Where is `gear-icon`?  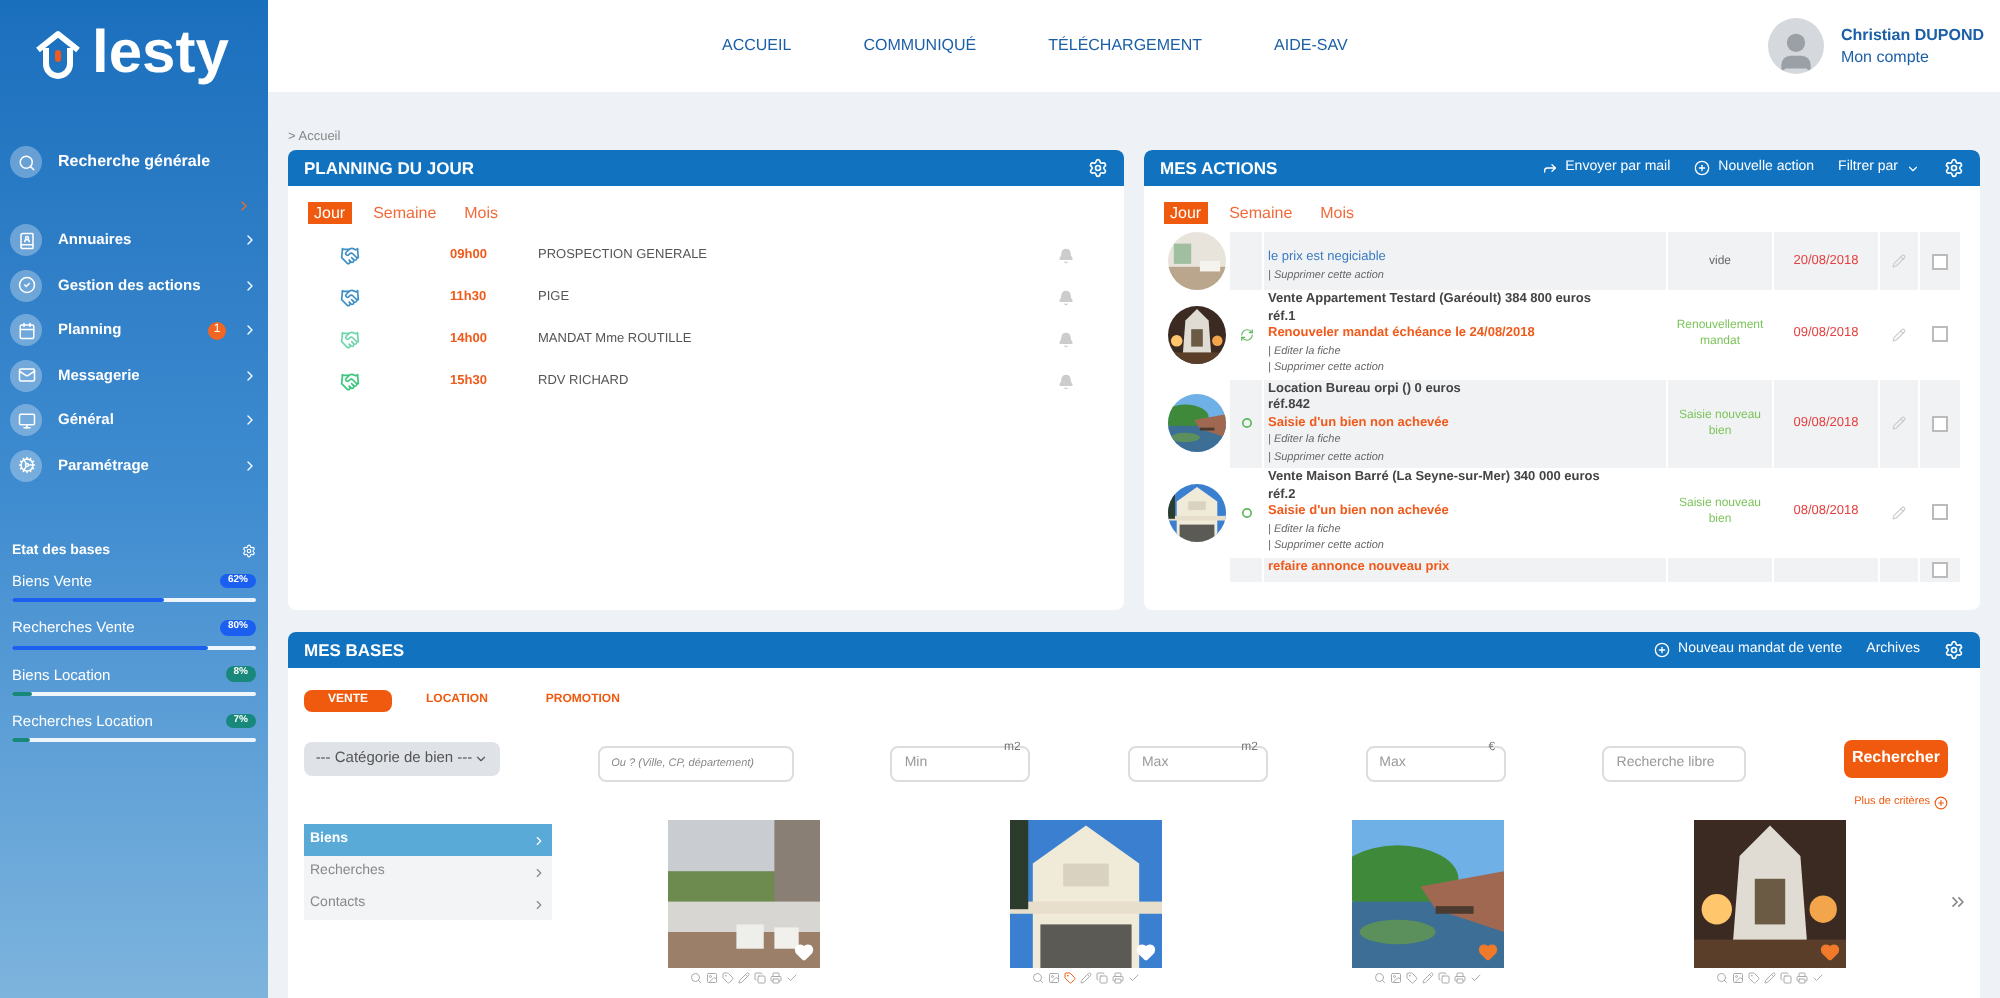 gear-icon is located at coordinates (26, 465).